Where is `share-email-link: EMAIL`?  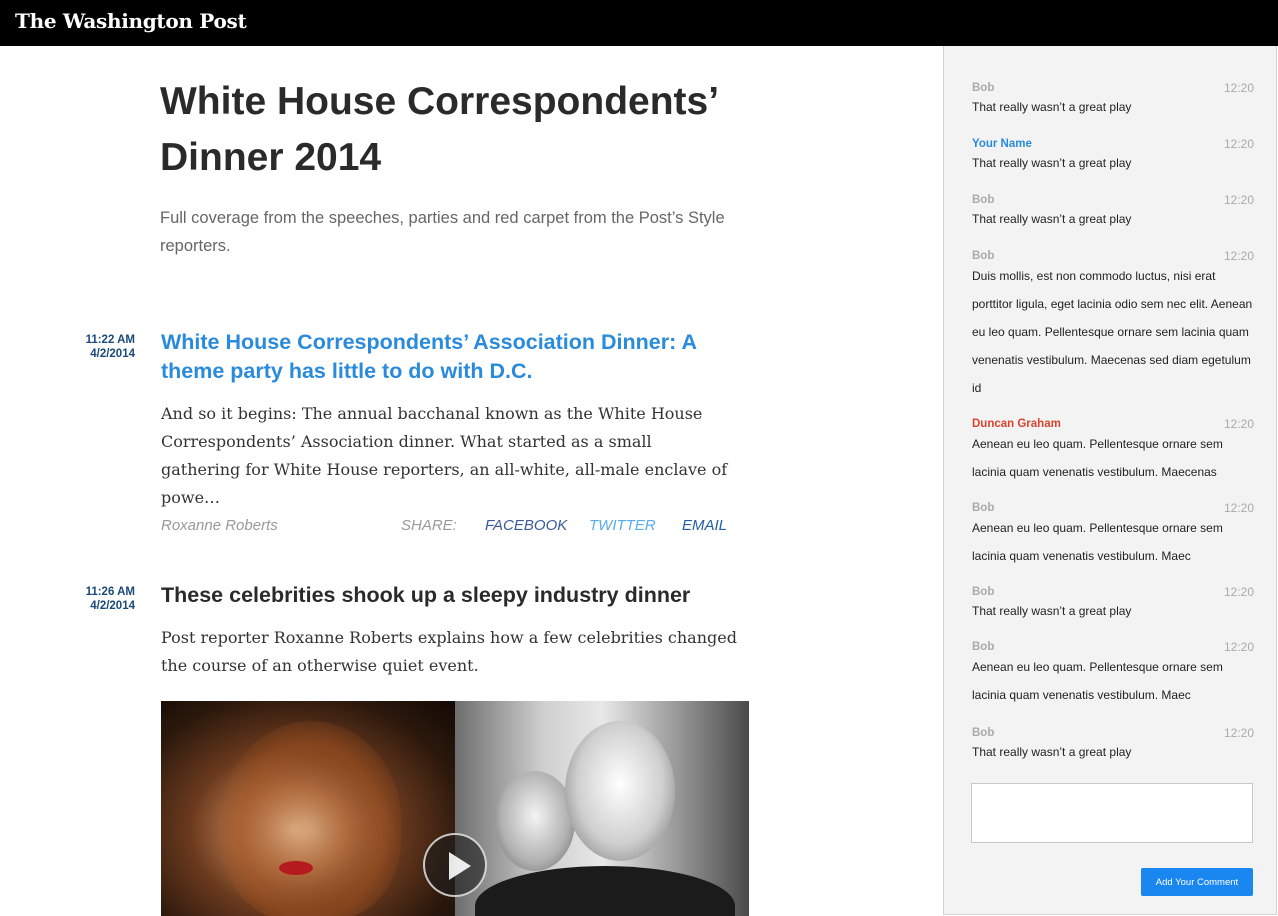
share-email-link: EMAIL is located at coordinates (704, 525).